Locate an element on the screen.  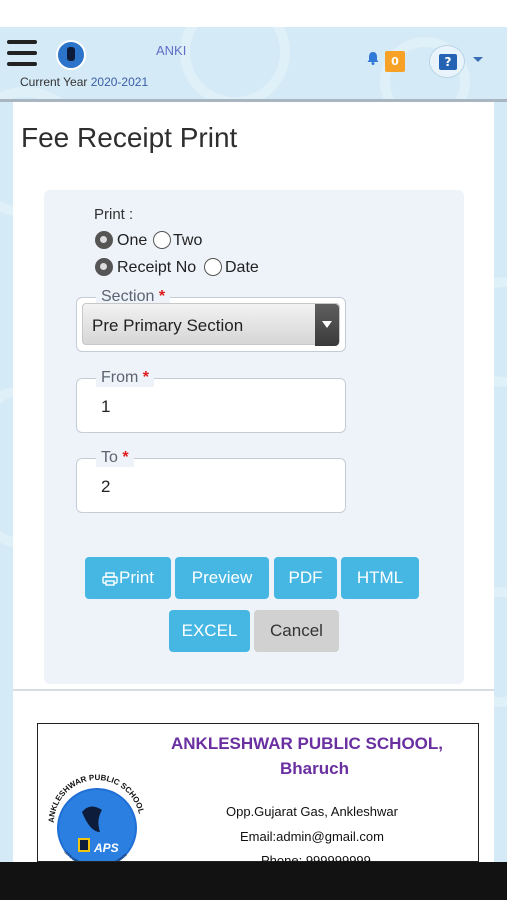
current-year-value: 2020-2021 is located at coordinates (119, 82).